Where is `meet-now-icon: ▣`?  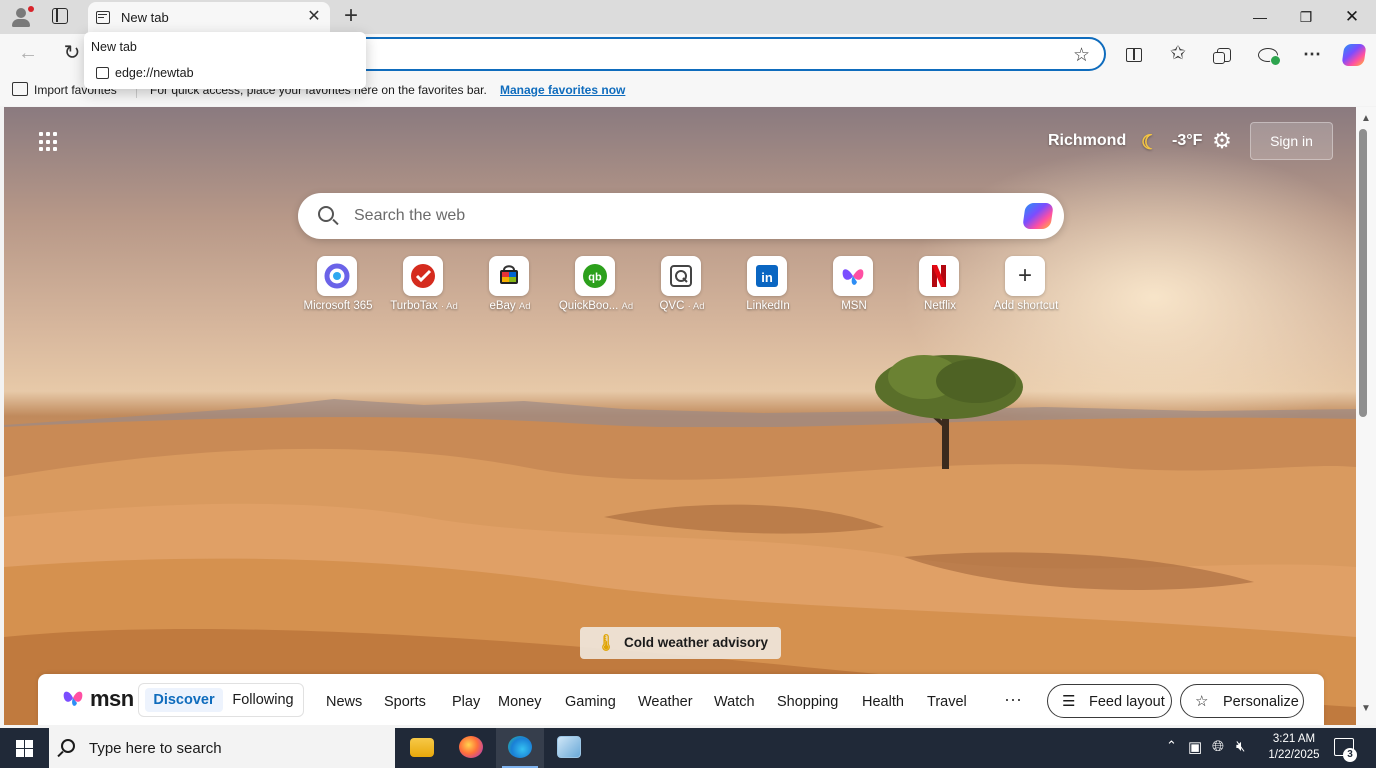 meet-now-icon: ▣ is located at coordinates (1195, 747).